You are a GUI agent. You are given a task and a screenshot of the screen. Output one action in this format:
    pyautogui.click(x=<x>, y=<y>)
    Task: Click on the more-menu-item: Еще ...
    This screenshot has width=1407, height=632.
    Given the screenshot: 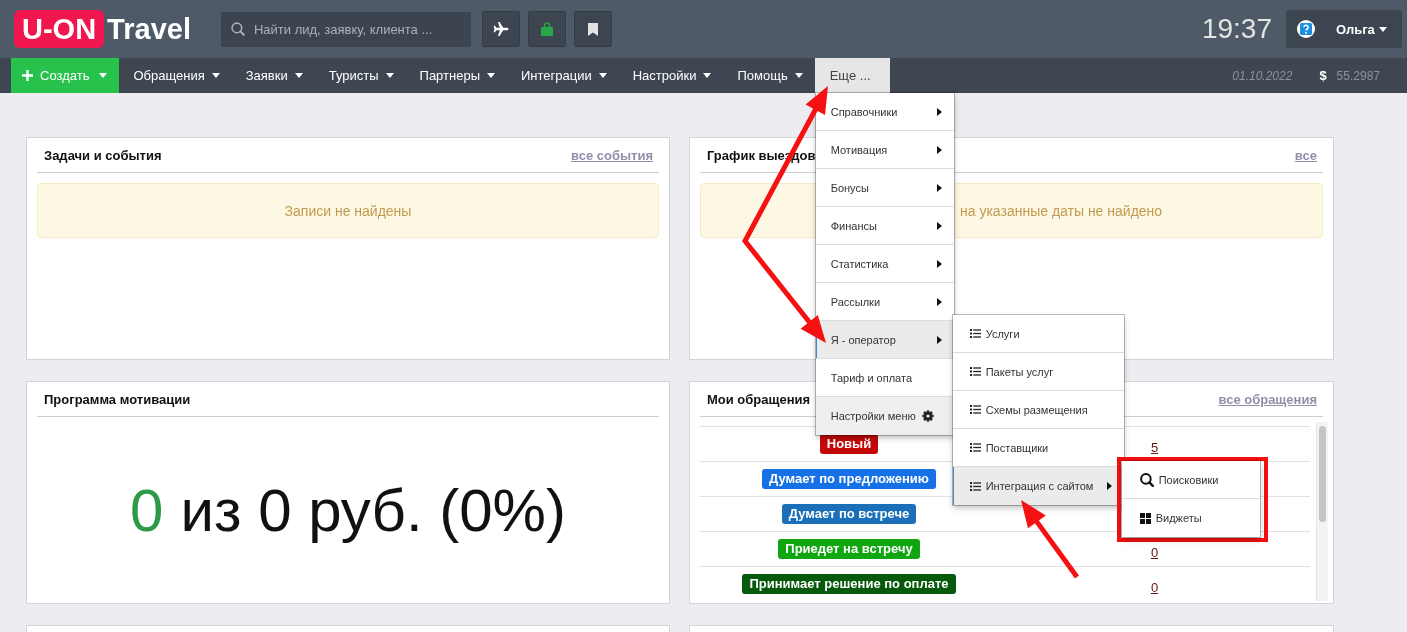 What is the action you would take?
    pyautogui.click(x=852, y=75)
    